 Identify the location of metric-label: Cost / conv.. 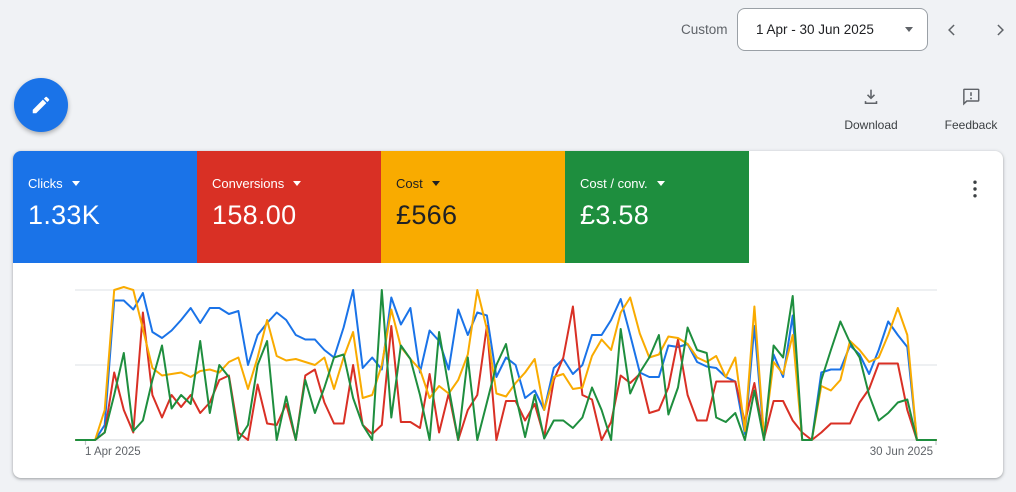
(614, 183).